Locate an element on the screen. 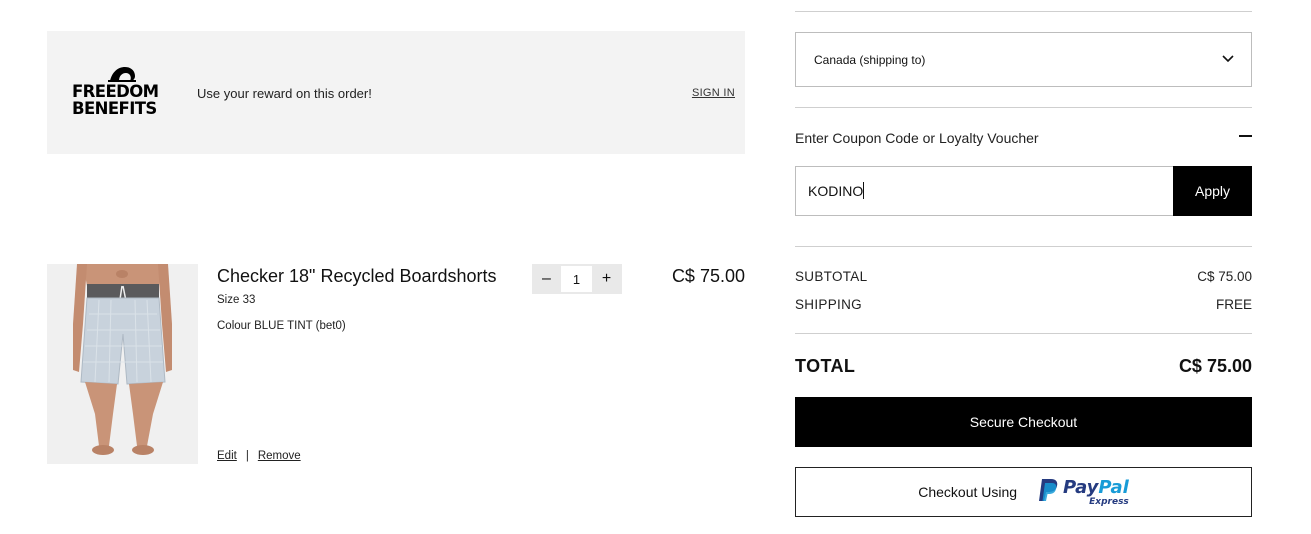 This screenshot has height=534, width=1311. paypal-express-text: Express is located at coordinates (1109, 501).